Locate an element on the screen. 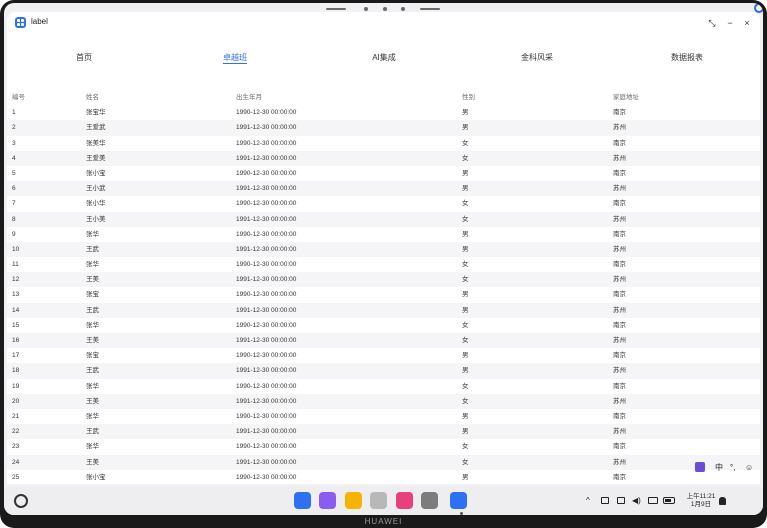 Image resolution: width=767 pixels, height=528 pixels. column-header-name: 姓名 is located at coordinates (92, 97).